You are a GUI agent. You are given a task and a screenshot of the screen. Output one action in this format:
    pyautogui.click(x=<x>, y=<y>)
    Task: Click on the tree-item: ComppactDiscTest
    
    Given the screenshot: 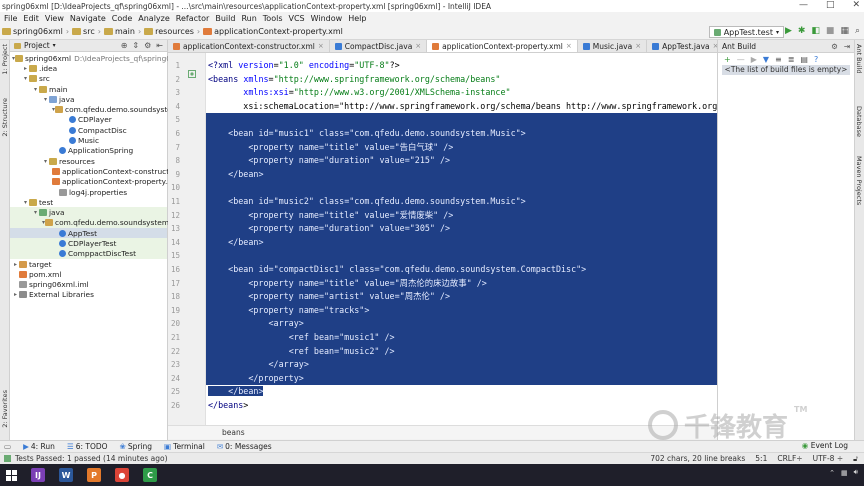 What is the action you would take?
    pyautogui.click(x=88, y=253)
    